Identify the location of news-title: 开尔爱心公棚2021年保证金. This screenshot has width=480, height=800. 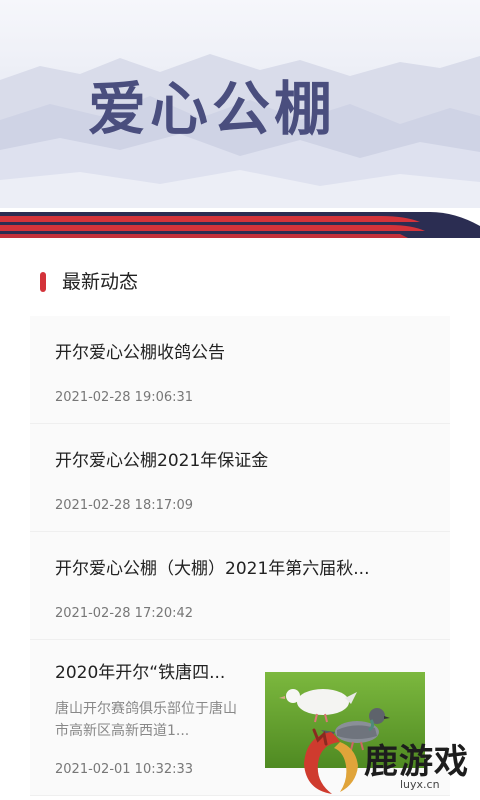
(162, 461).